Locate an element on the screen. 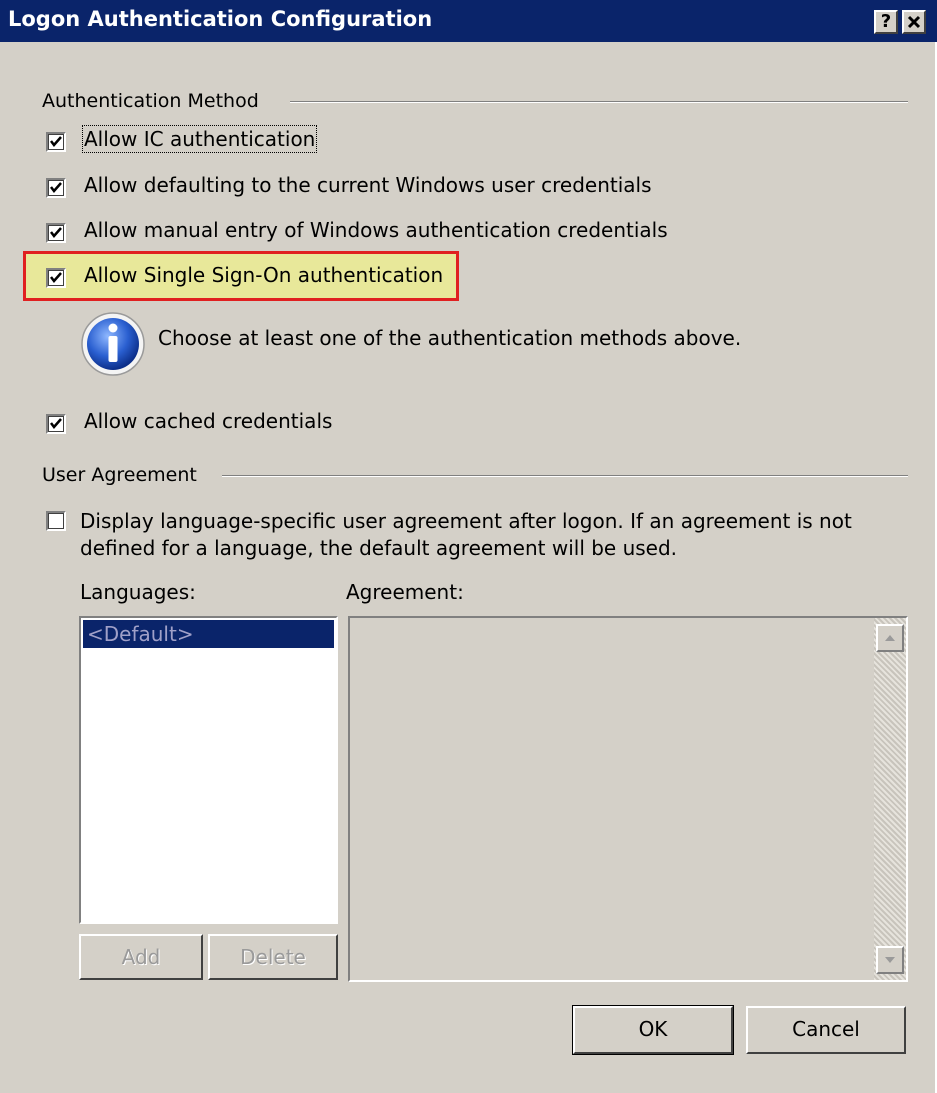 Image resolution: width=937 pixels, height=1093 pixels. list-item: <Default> is located at coordinates (208, 634).